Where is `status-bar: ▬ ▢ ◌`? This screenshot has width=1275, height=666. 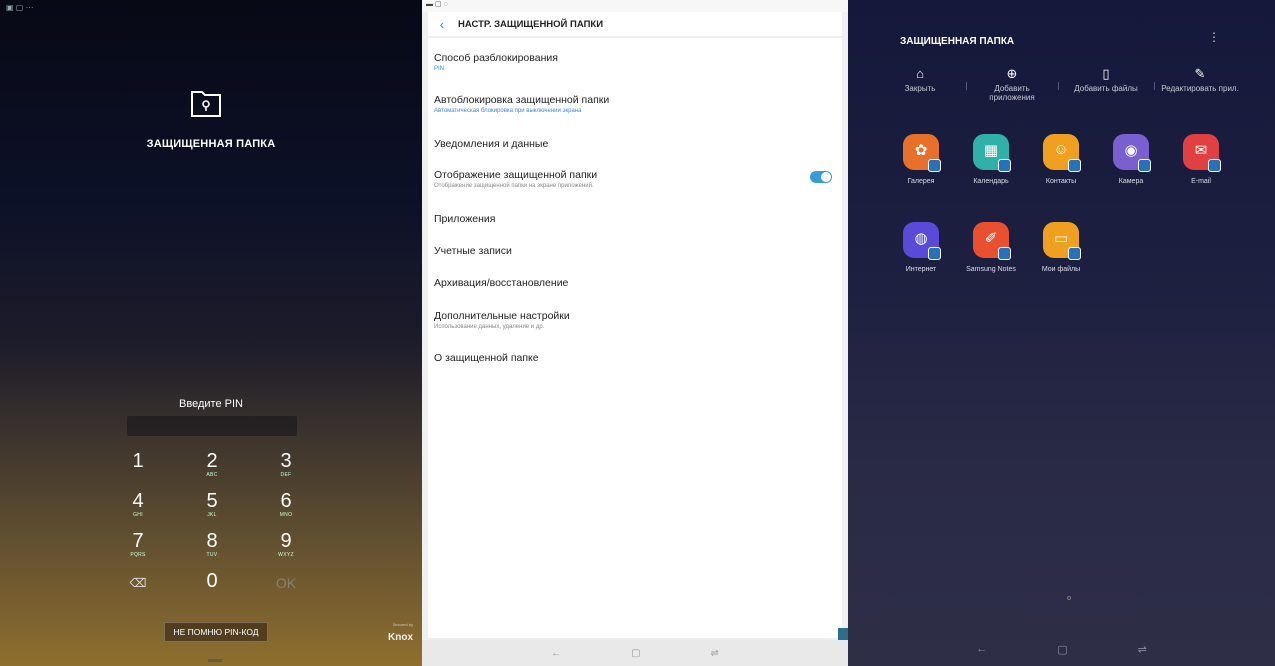
status-bar: ▬ ▢ ◌ is located at coordinates (635, 6).